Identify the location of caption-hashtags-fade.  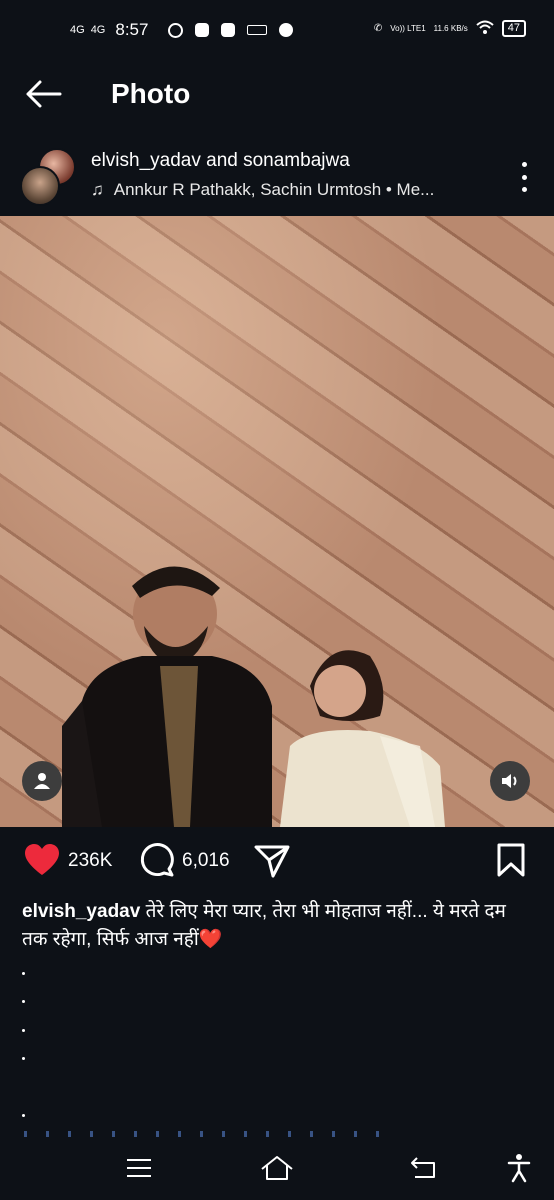
(204, 1134).